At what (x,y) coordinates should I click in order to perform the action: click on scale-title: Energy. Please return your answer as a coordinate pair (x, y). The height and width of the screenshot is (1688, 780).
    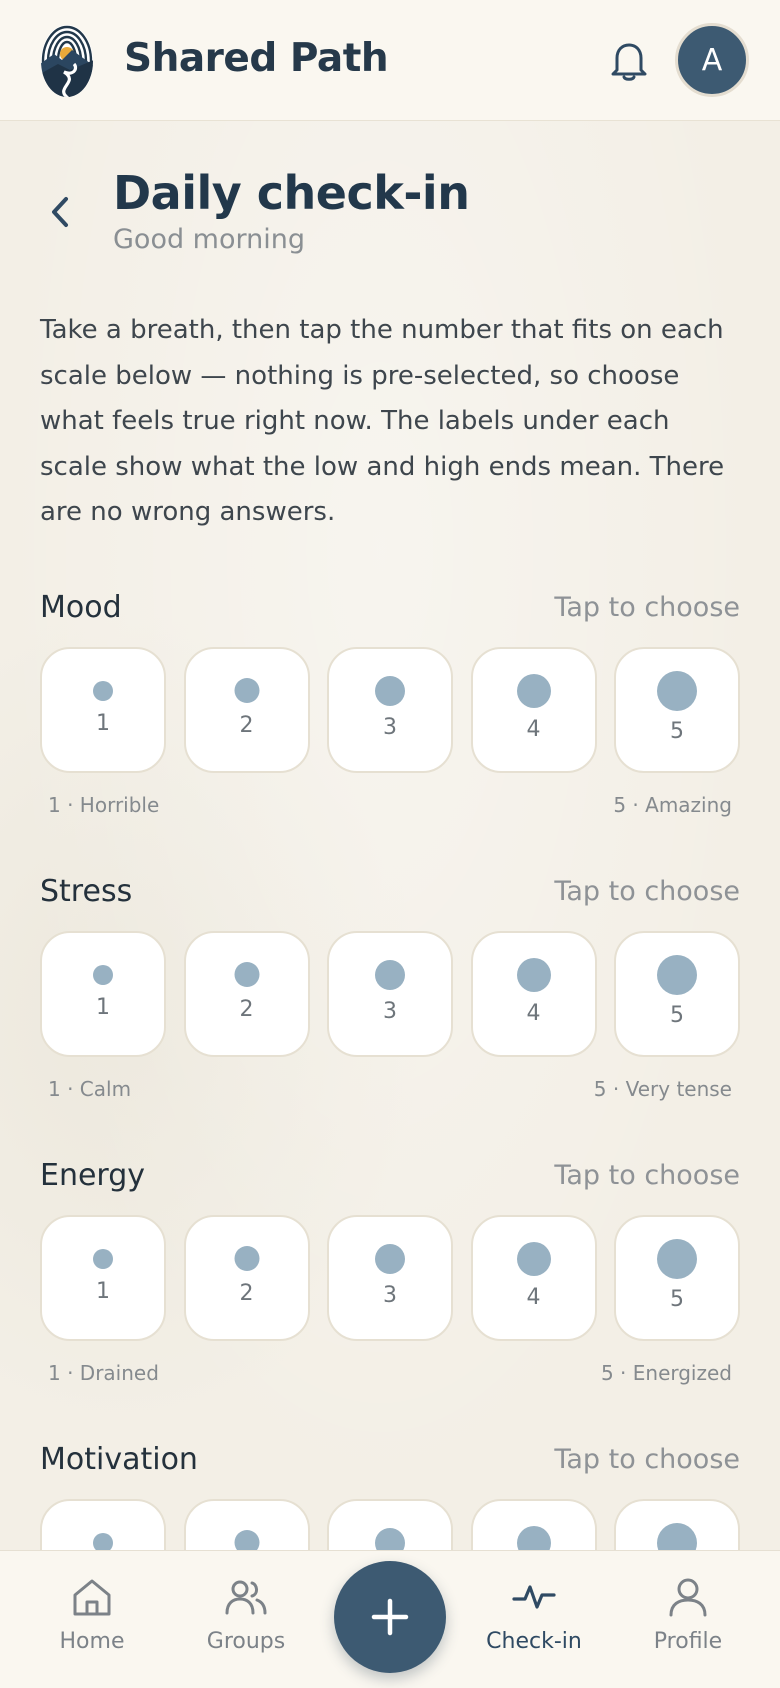
    Looking at the image, I should click on (93, 1175).